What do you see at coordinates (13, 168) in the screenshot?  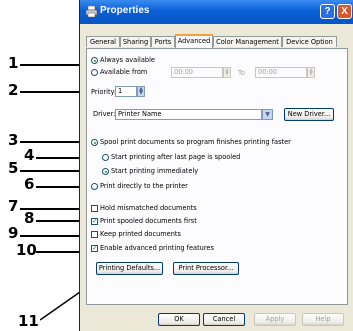 I see `callout-5: 5` at bounding box center [13, 168].